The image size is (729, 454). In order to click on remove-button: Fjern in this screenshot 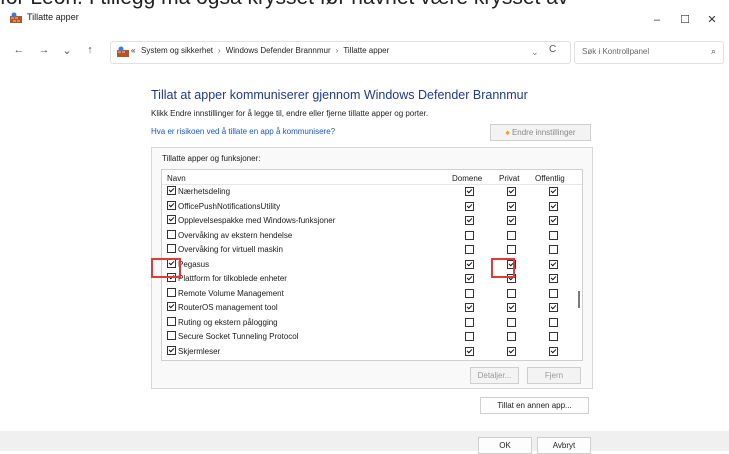, I will do `click(554, 375)`.